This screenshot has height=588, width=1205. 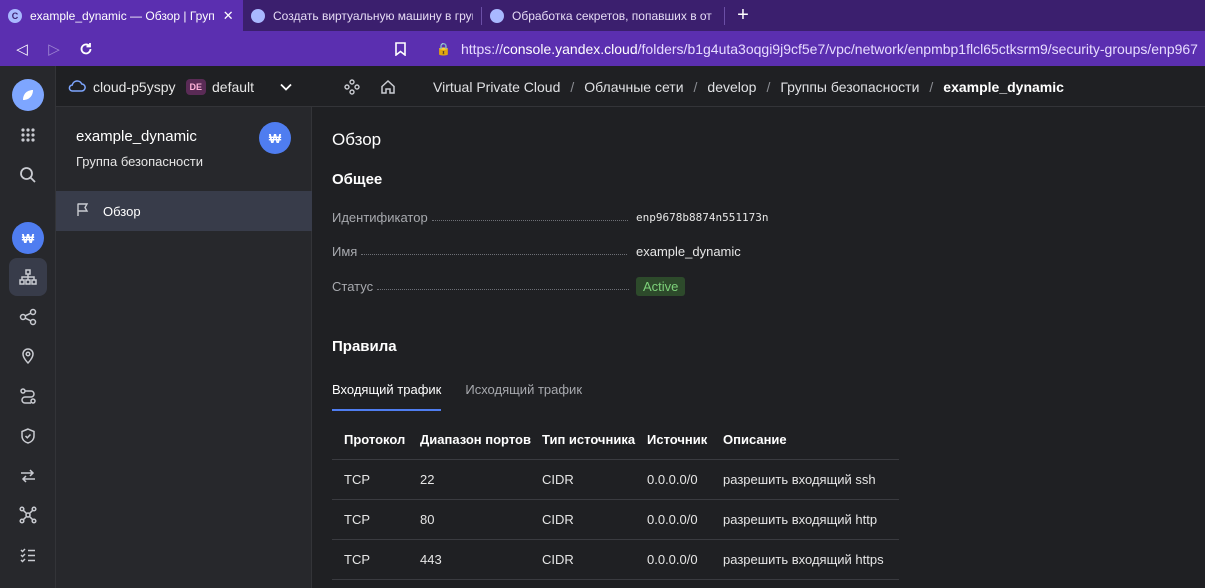 I want to click on section-heading-general: Общее, so click(x=357, y=179).